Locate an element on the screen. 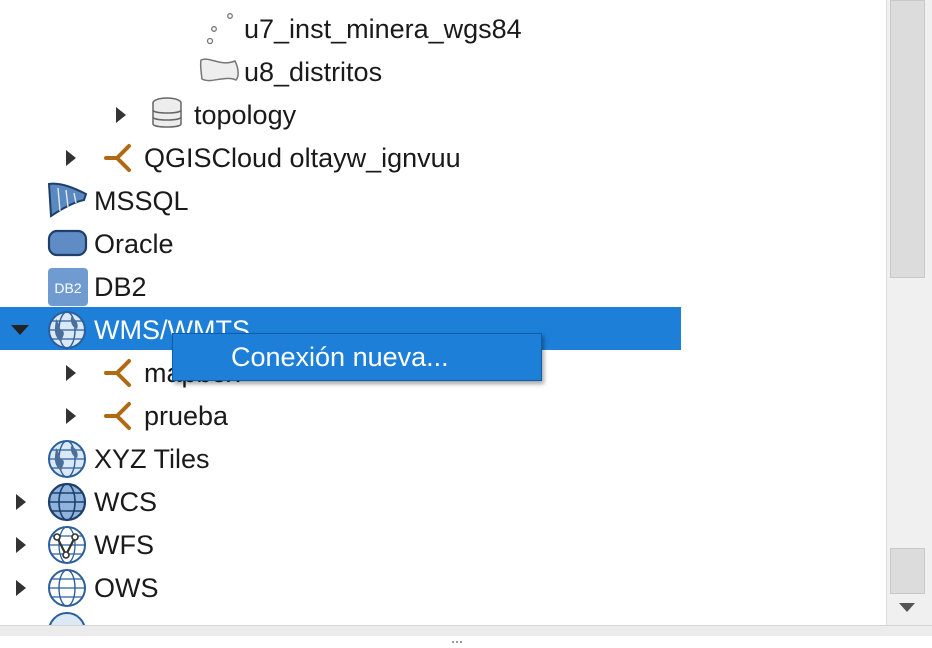  ows-globe-icon is located at coordinates (67, 588).